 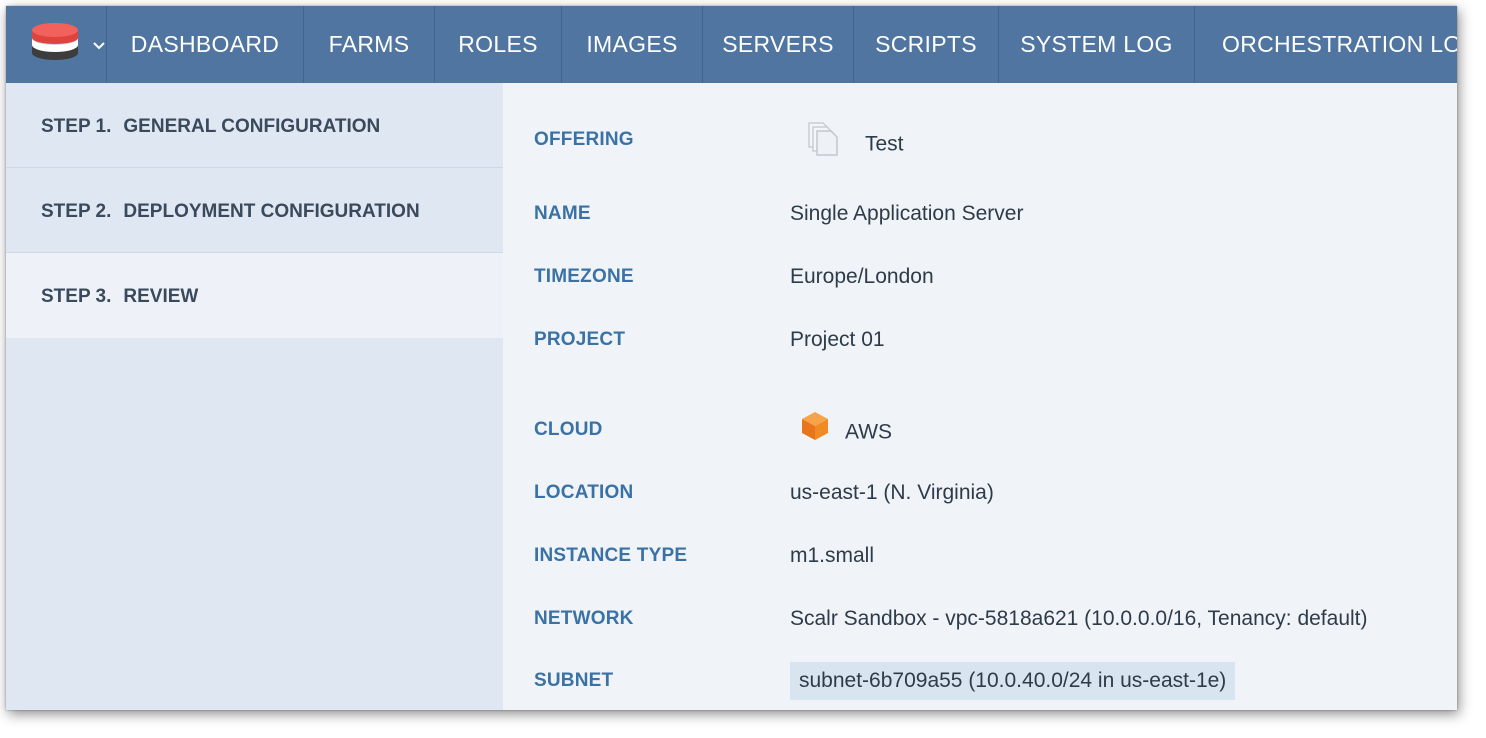 I want to click on cloud-row: CLOUD AWS, so click(x=980, y=430).